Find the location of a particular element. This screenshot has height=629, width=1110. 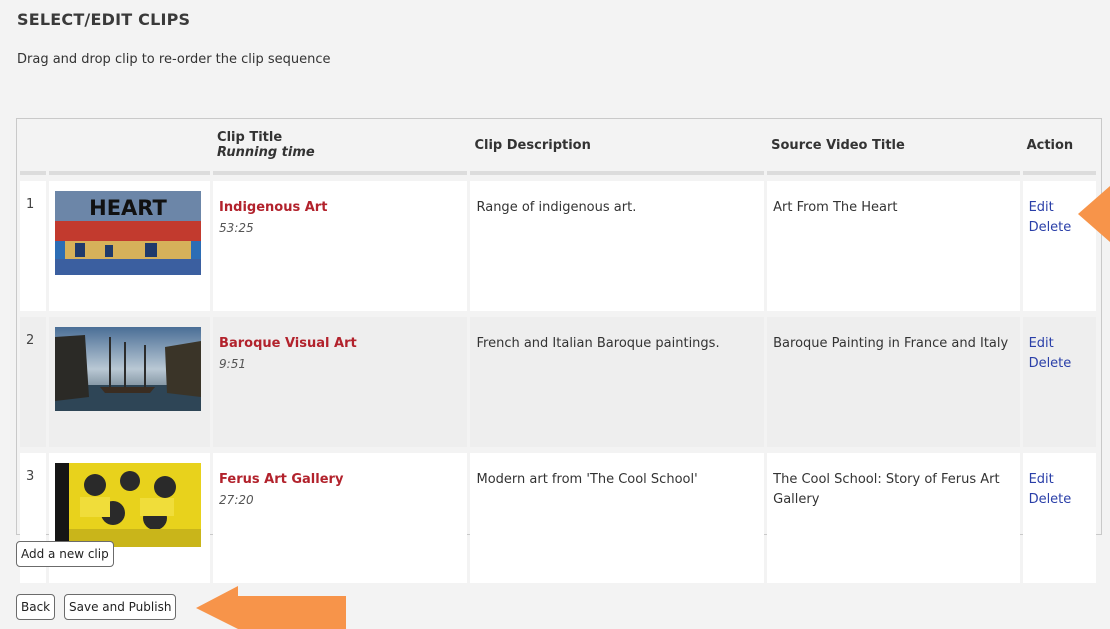

clip-thumbnail-cell is located at coordinates (130, 382).